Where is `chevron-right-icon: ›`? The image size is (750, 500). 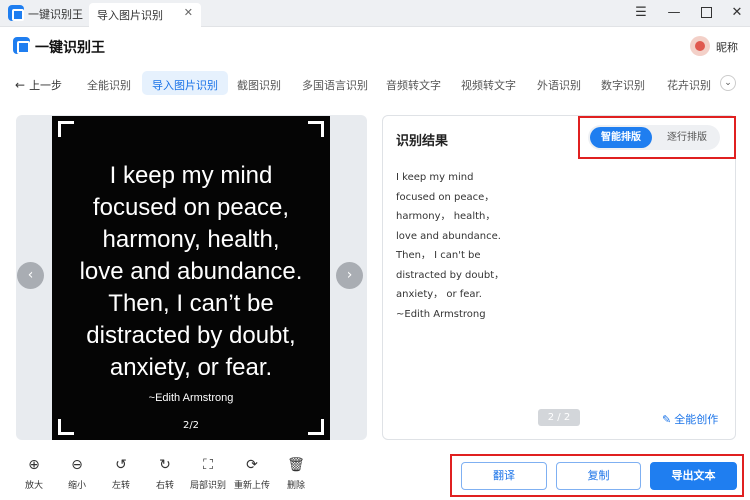 chevron-right-icon: › is located at coordinates (349, 275).